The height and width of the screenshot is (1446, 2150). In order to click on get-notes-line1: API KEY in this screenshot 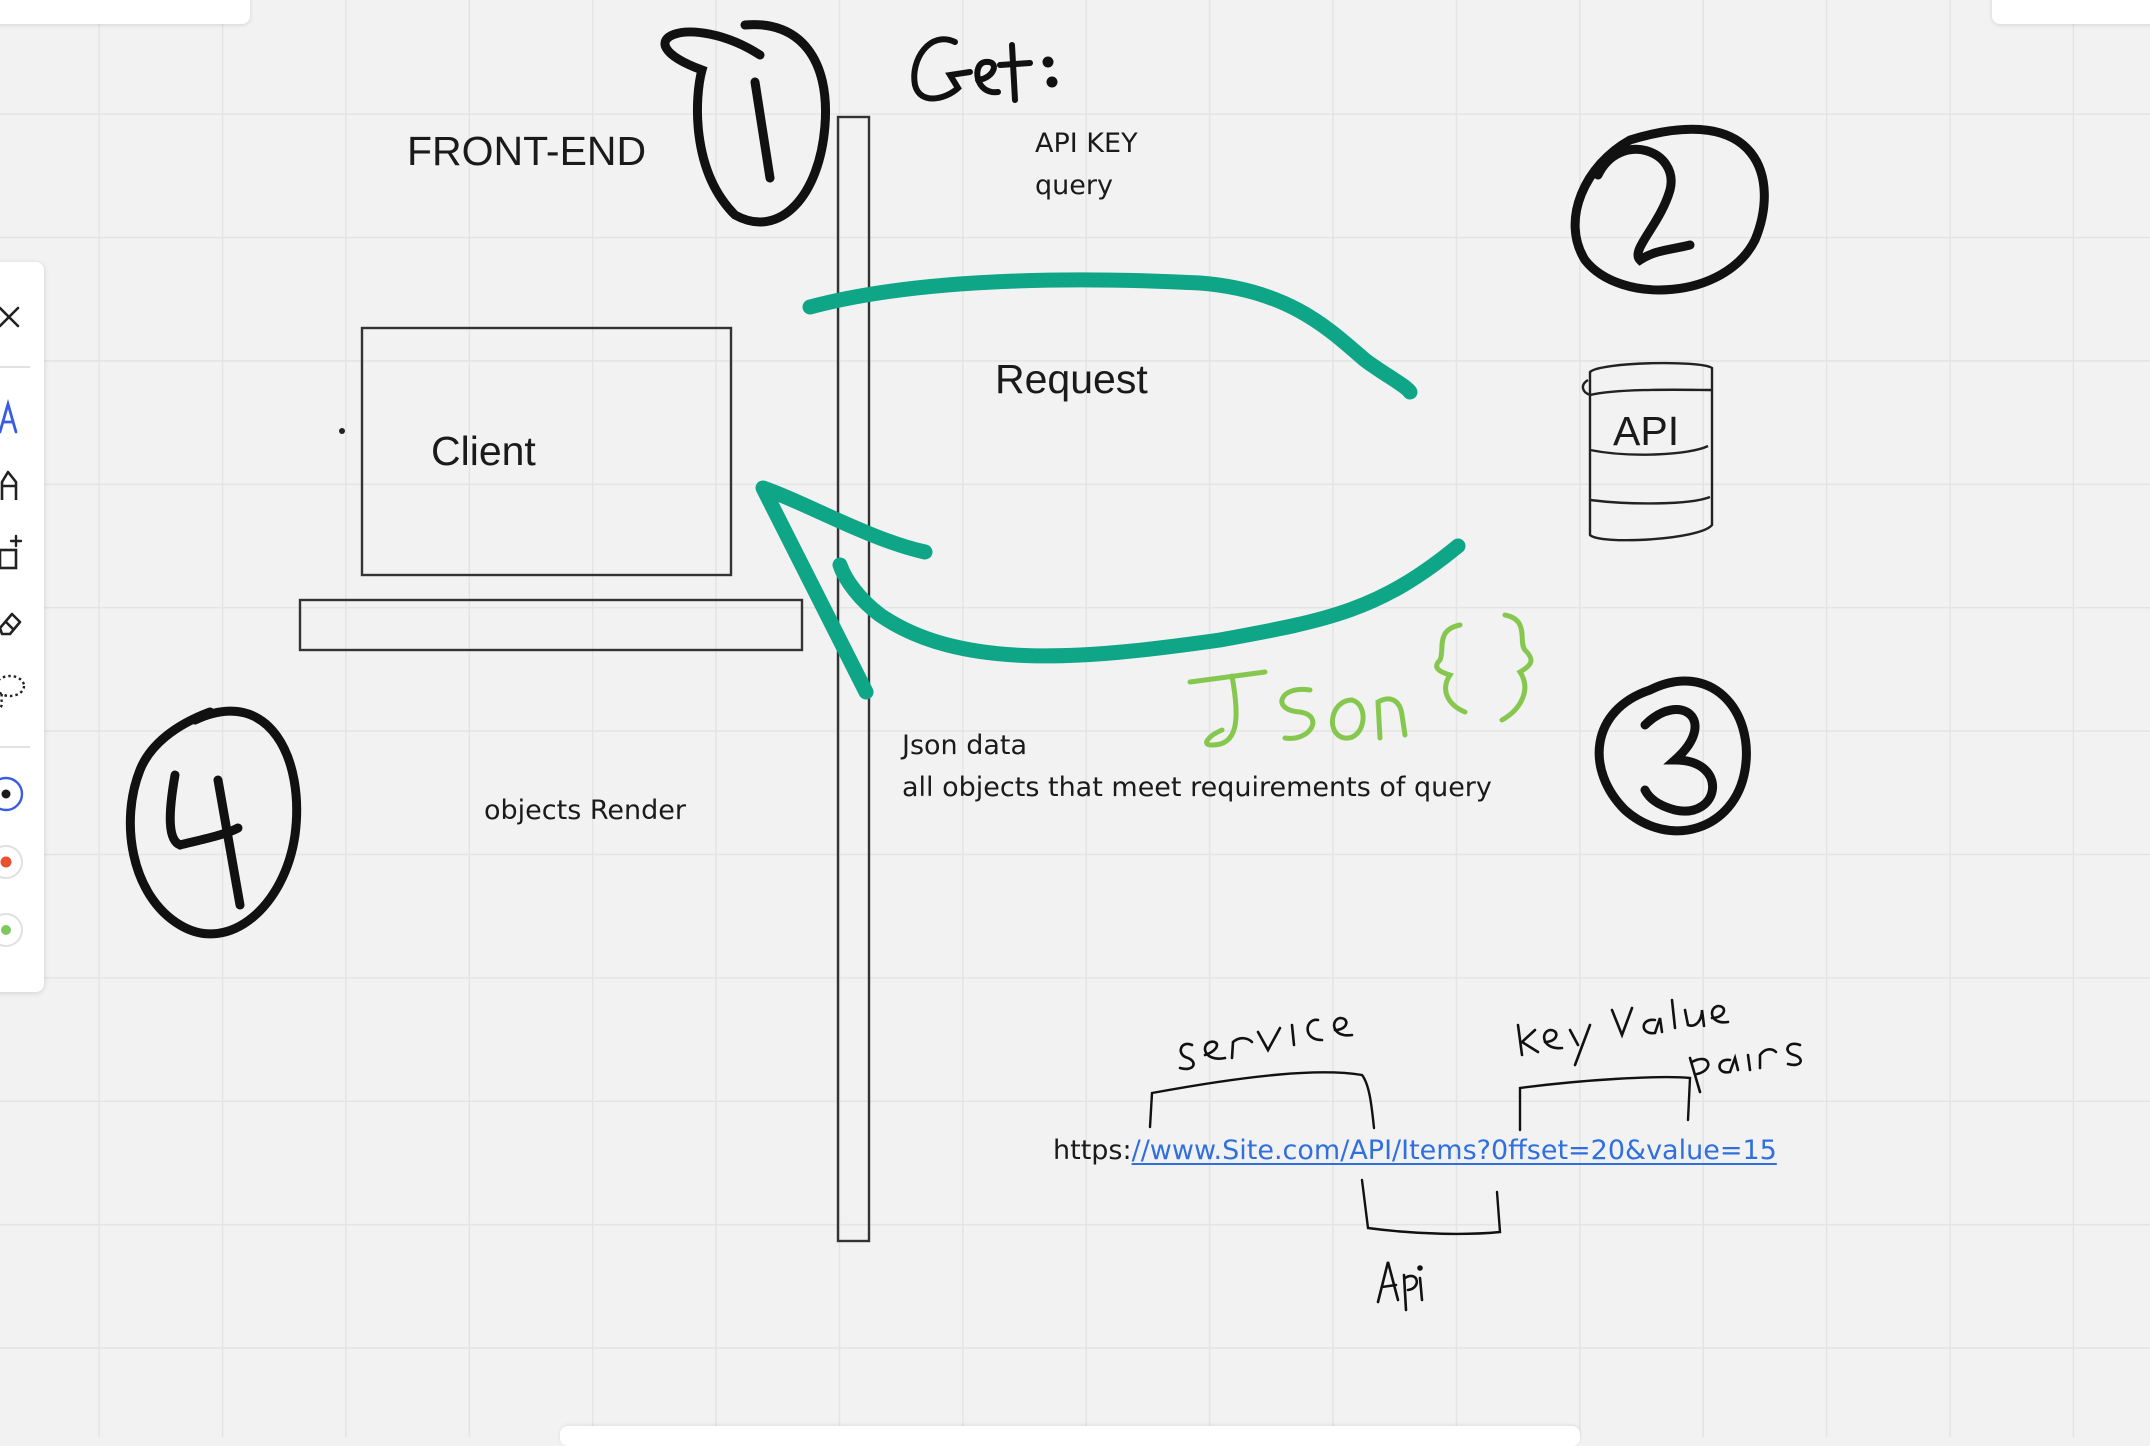, I will do `click(1086, 143)`.